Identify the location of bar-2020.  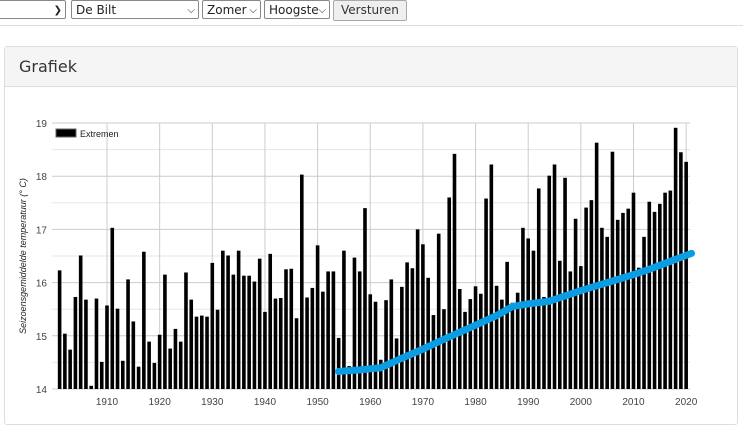
(686, 275).